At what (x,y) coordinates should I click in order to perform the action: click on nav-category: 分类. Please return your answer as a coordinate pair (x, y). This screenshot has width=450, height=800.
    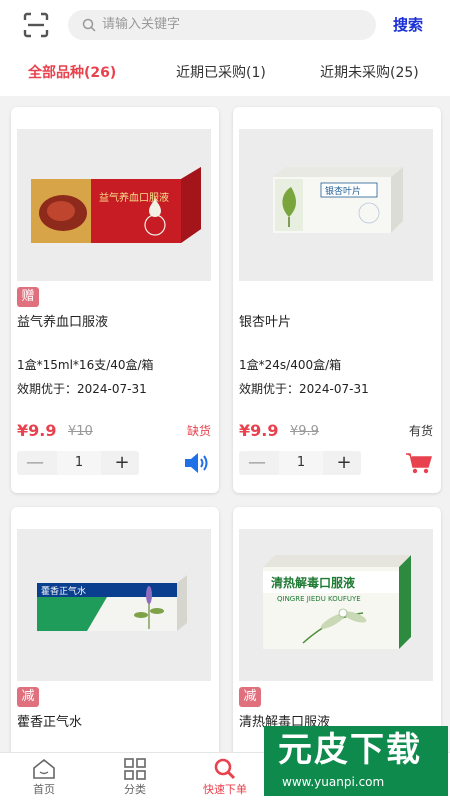
    Looking at the image, I should click on (135, 777).